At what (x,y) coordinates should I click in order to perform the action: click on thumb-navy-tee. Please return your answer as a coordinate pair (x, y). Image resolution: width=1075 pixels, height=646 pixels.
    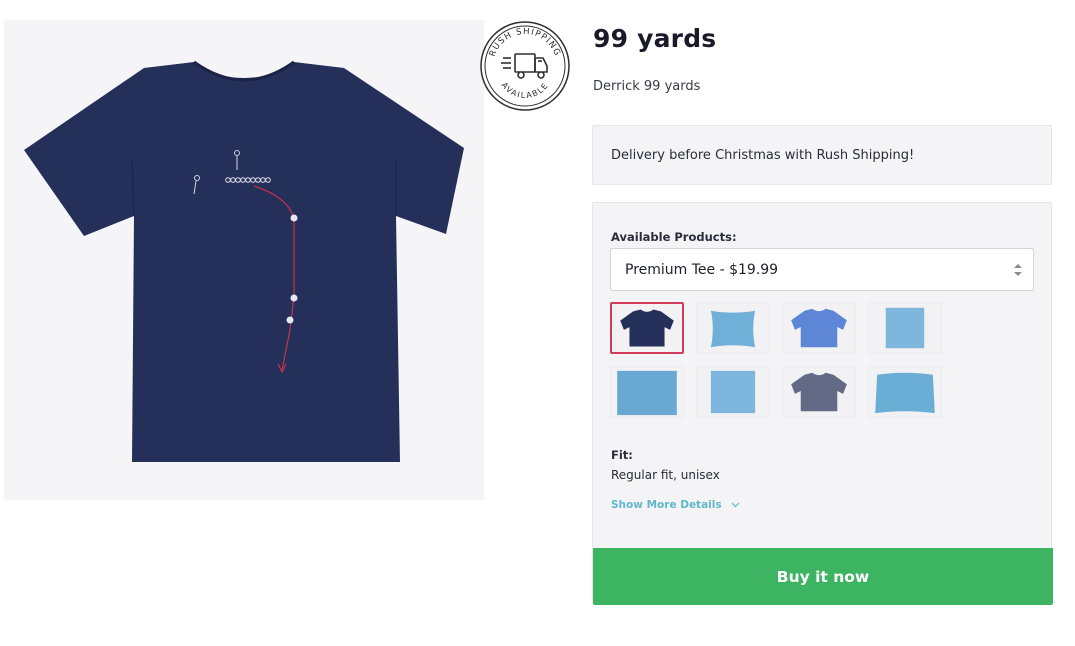
    Looking at the image, I should click on (647, 328).